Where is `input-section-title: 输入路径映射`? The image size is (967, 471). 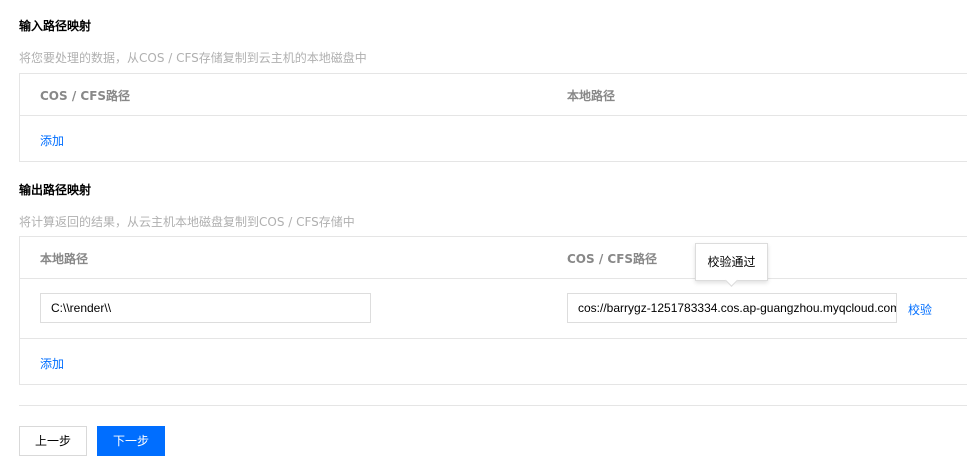 input-section-title: 输入路径映射 is located at coordinates (55, 26).